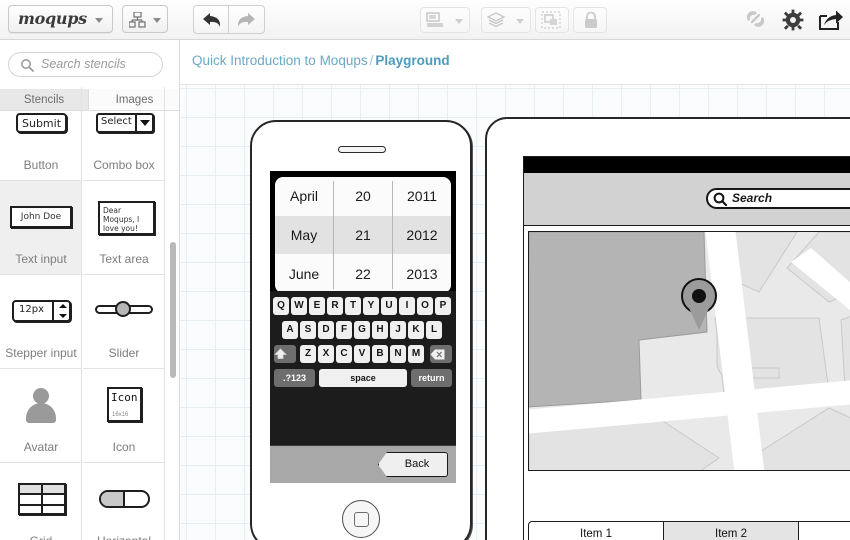 This screenshot has height=540, width=850. What do you see at coordinates (363, 196) in the screenshot?
I see `picker-option: 20` at bounding box center [363, 196].